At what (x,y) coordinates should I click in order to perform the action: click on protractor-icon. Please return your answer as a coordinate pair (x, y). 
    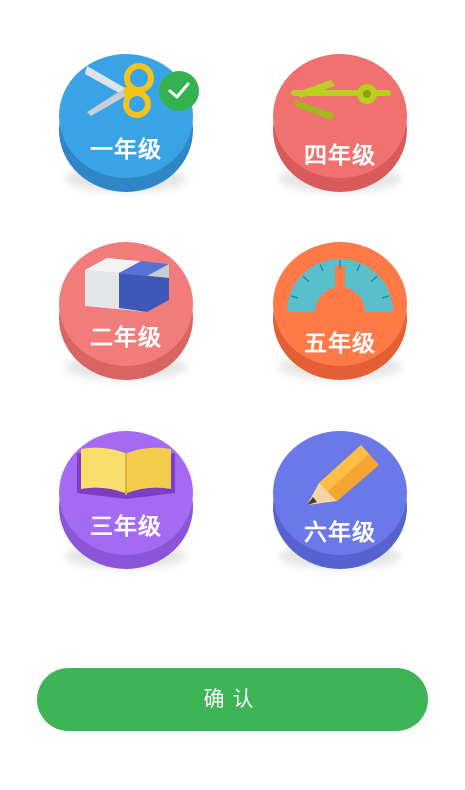
    Looking at the image, I should click on (340, 285).